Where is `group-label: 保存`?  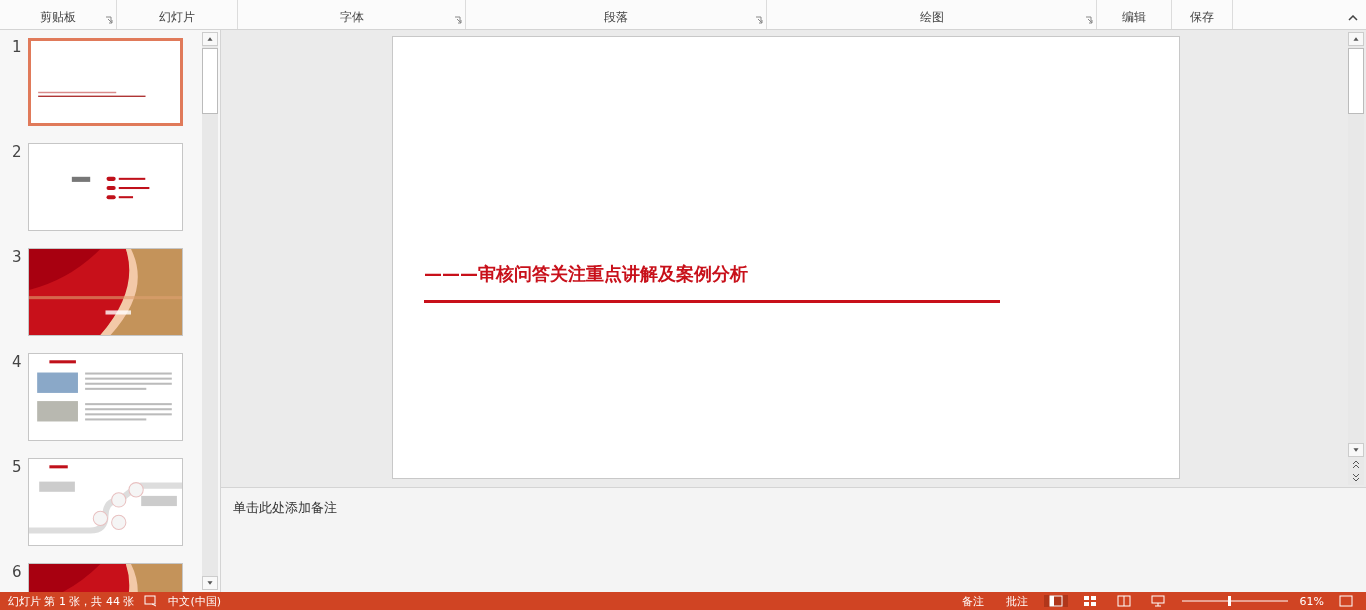
group-label: 保存 is located at coordinates (1202, 17).